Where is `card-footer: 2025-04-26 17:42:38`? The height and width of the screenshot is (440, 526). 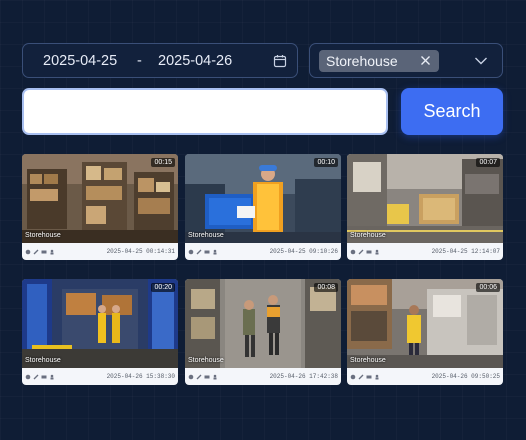
card-footer: 2025-04-26 17:42:38 is located at coordinates (263, 376).